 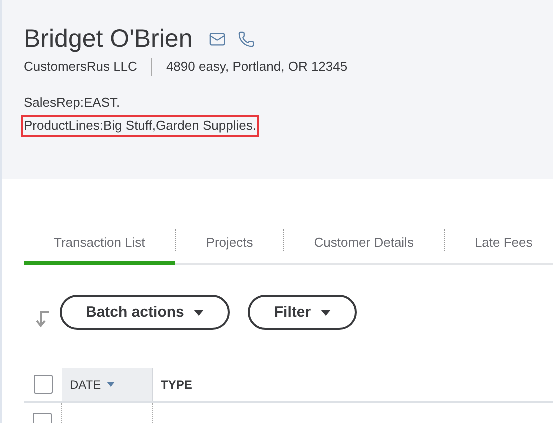 What do you see at coordinates (364, 244) in the screenshot?
I see `tab: Customer Details` at bounding box center [364, 244].